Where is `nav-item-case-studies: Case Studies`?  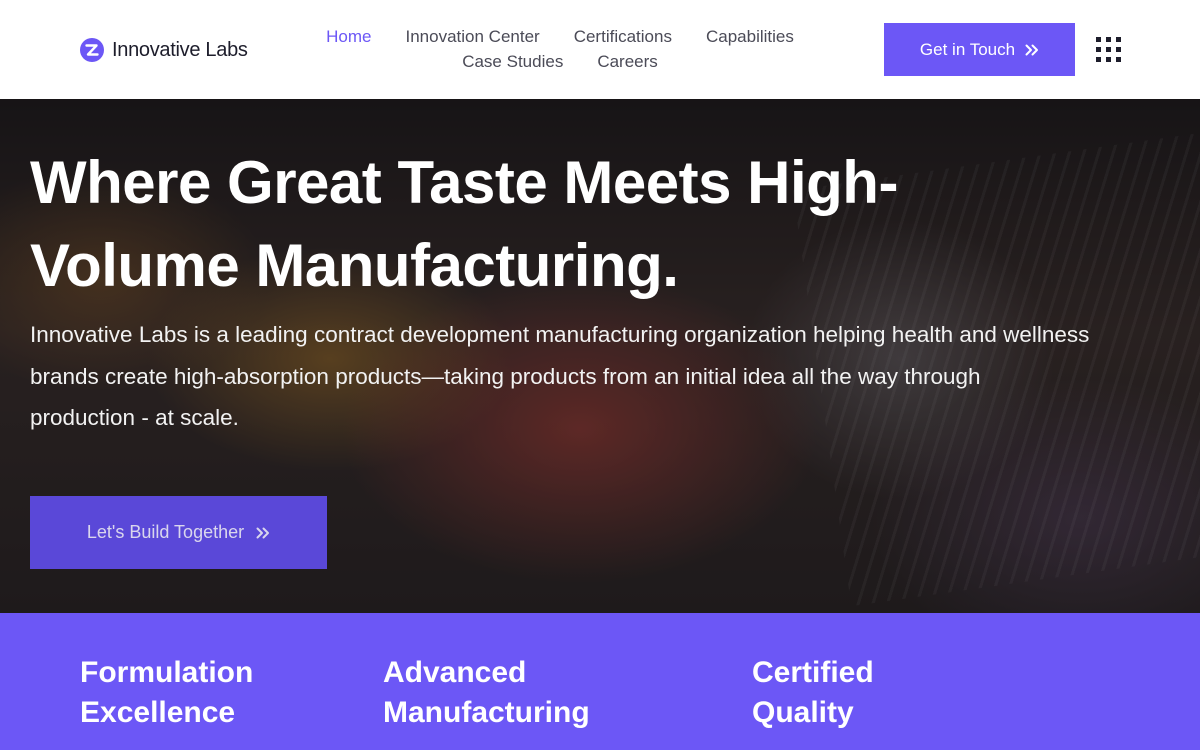 nav-item-case-studies: Case Studies is located at coordinates (512, 62).